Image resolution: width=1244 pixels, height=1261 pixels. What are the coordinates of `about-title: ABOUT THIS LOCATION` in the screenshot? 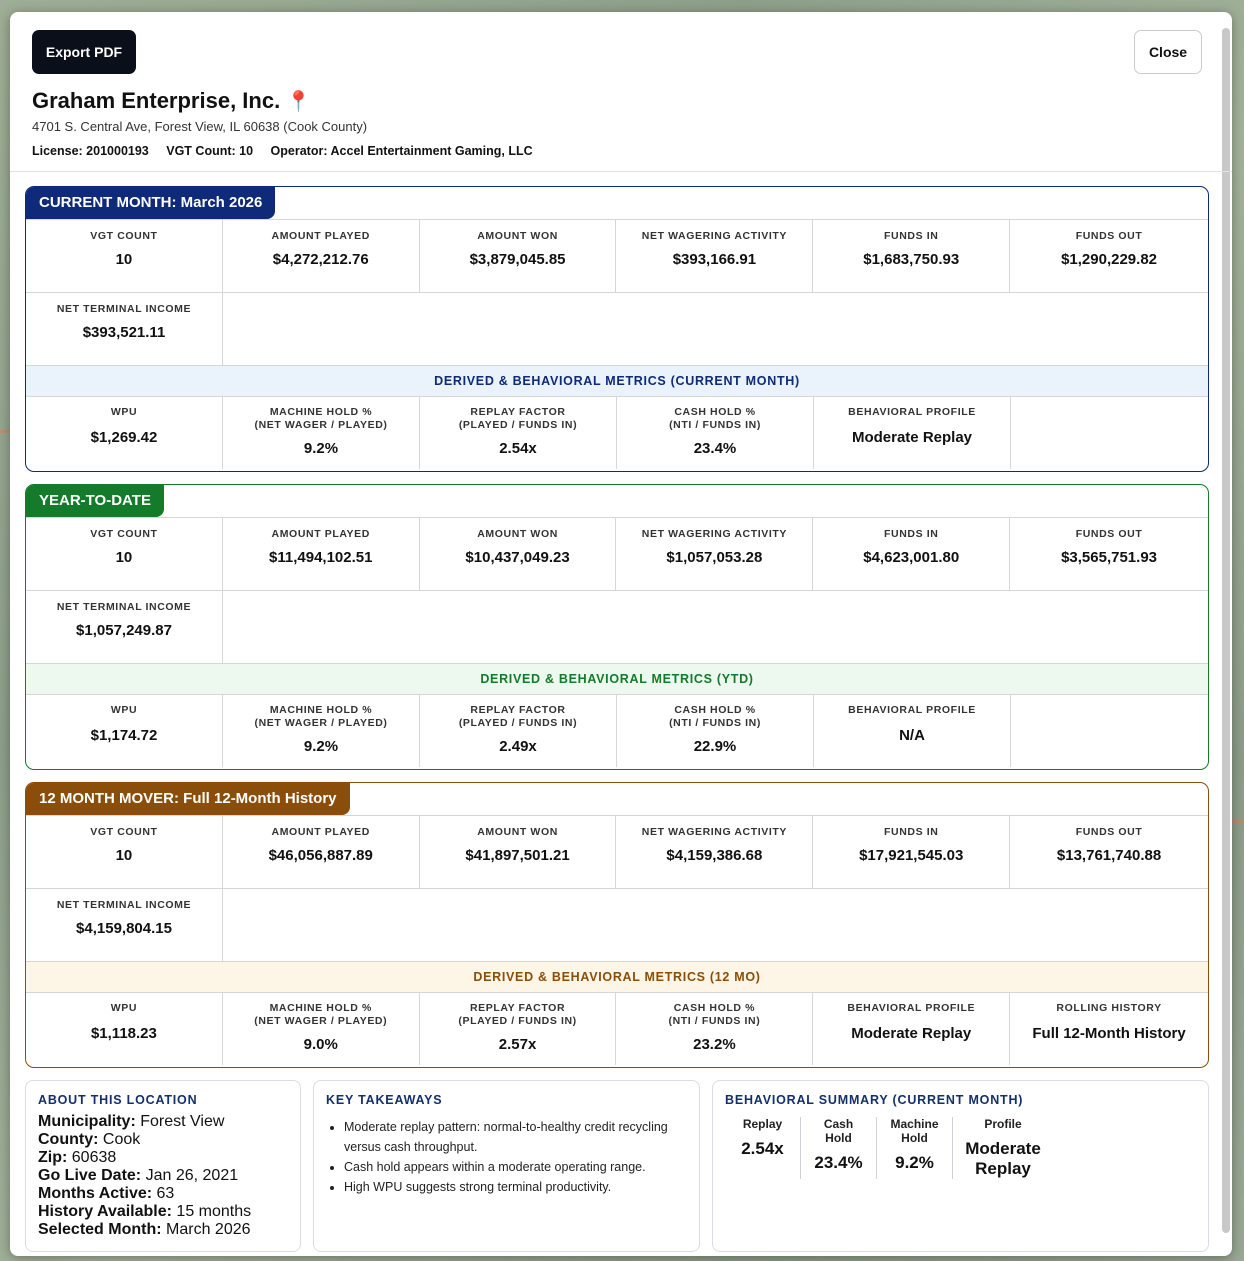 It's located at (118, 1100).